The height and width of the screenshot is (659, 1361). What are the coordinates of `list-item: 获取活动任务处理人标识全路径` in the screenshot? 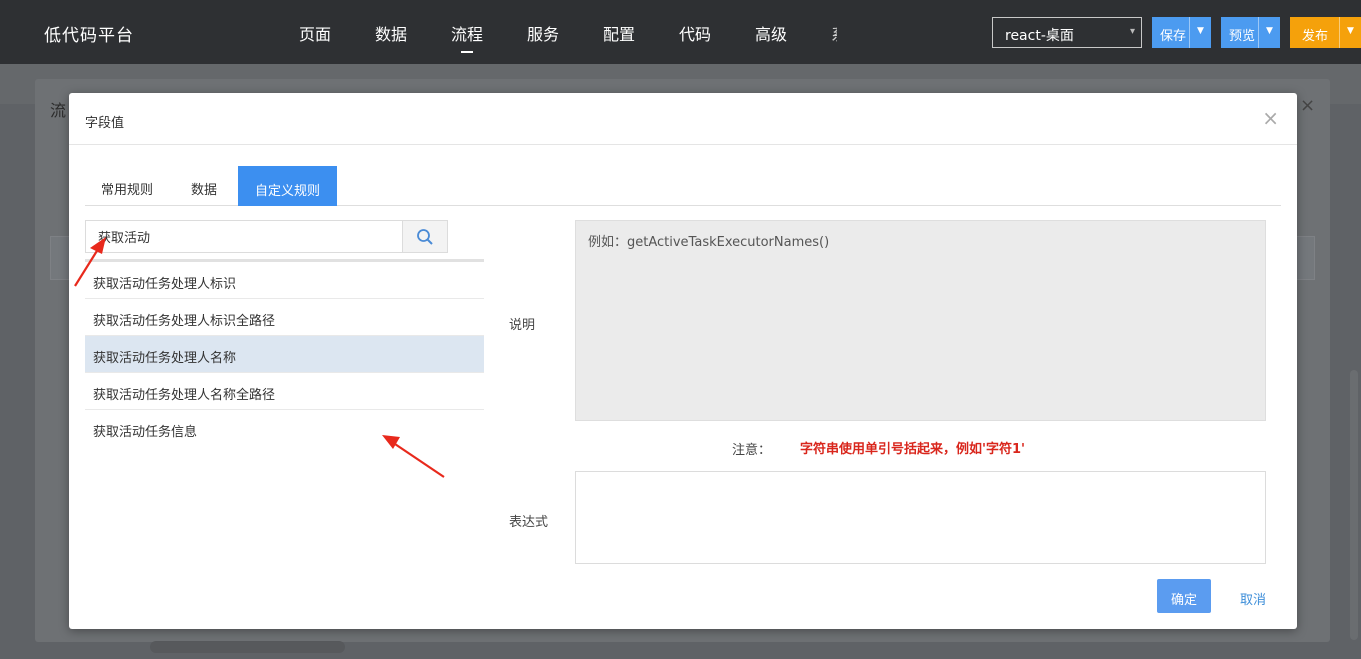 It's located at (284, 317).